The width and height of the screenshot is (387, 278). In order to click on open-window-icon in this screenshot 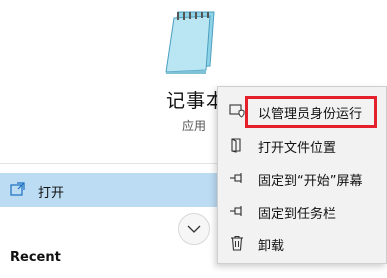, I will do `click(18, 189)`.